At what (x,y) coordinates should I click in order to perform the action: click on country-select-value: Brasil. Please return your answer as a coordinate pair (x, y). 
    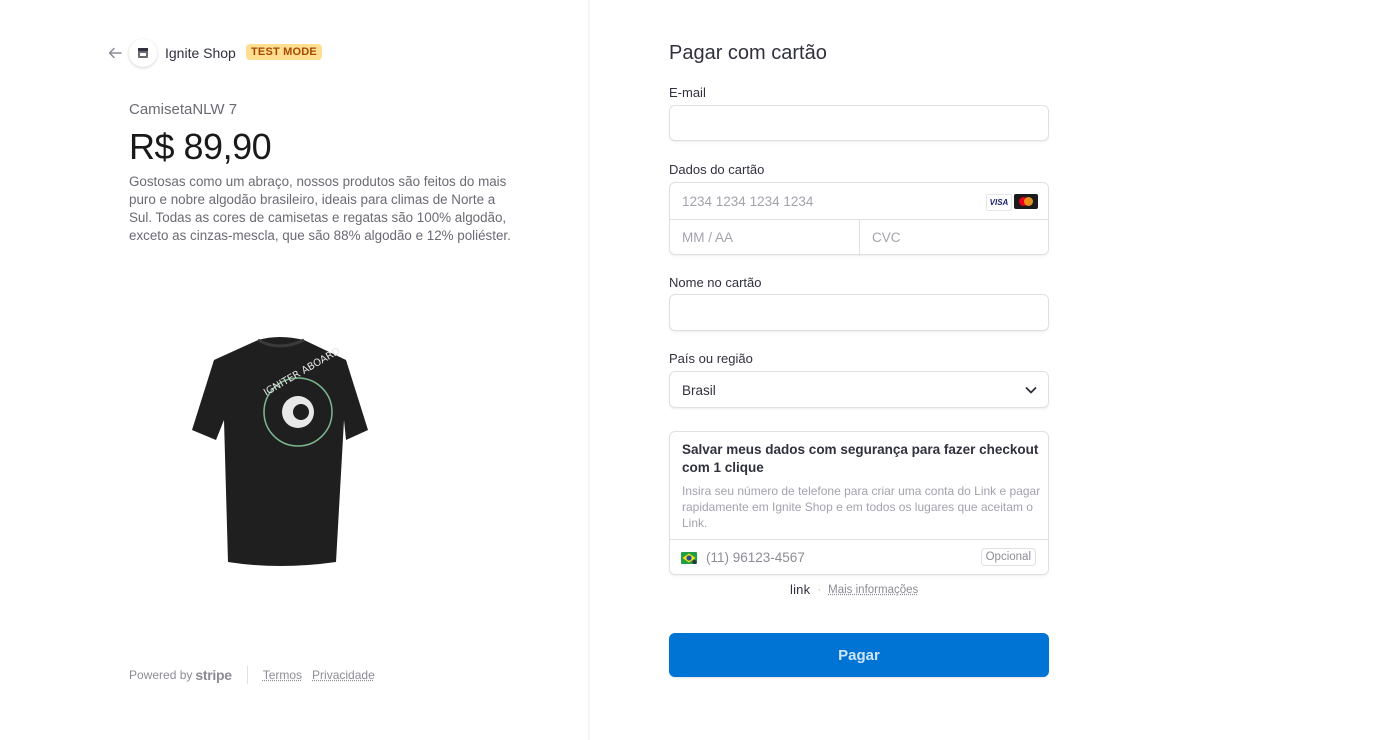
    Looking at the image, I should click on (699, 390).